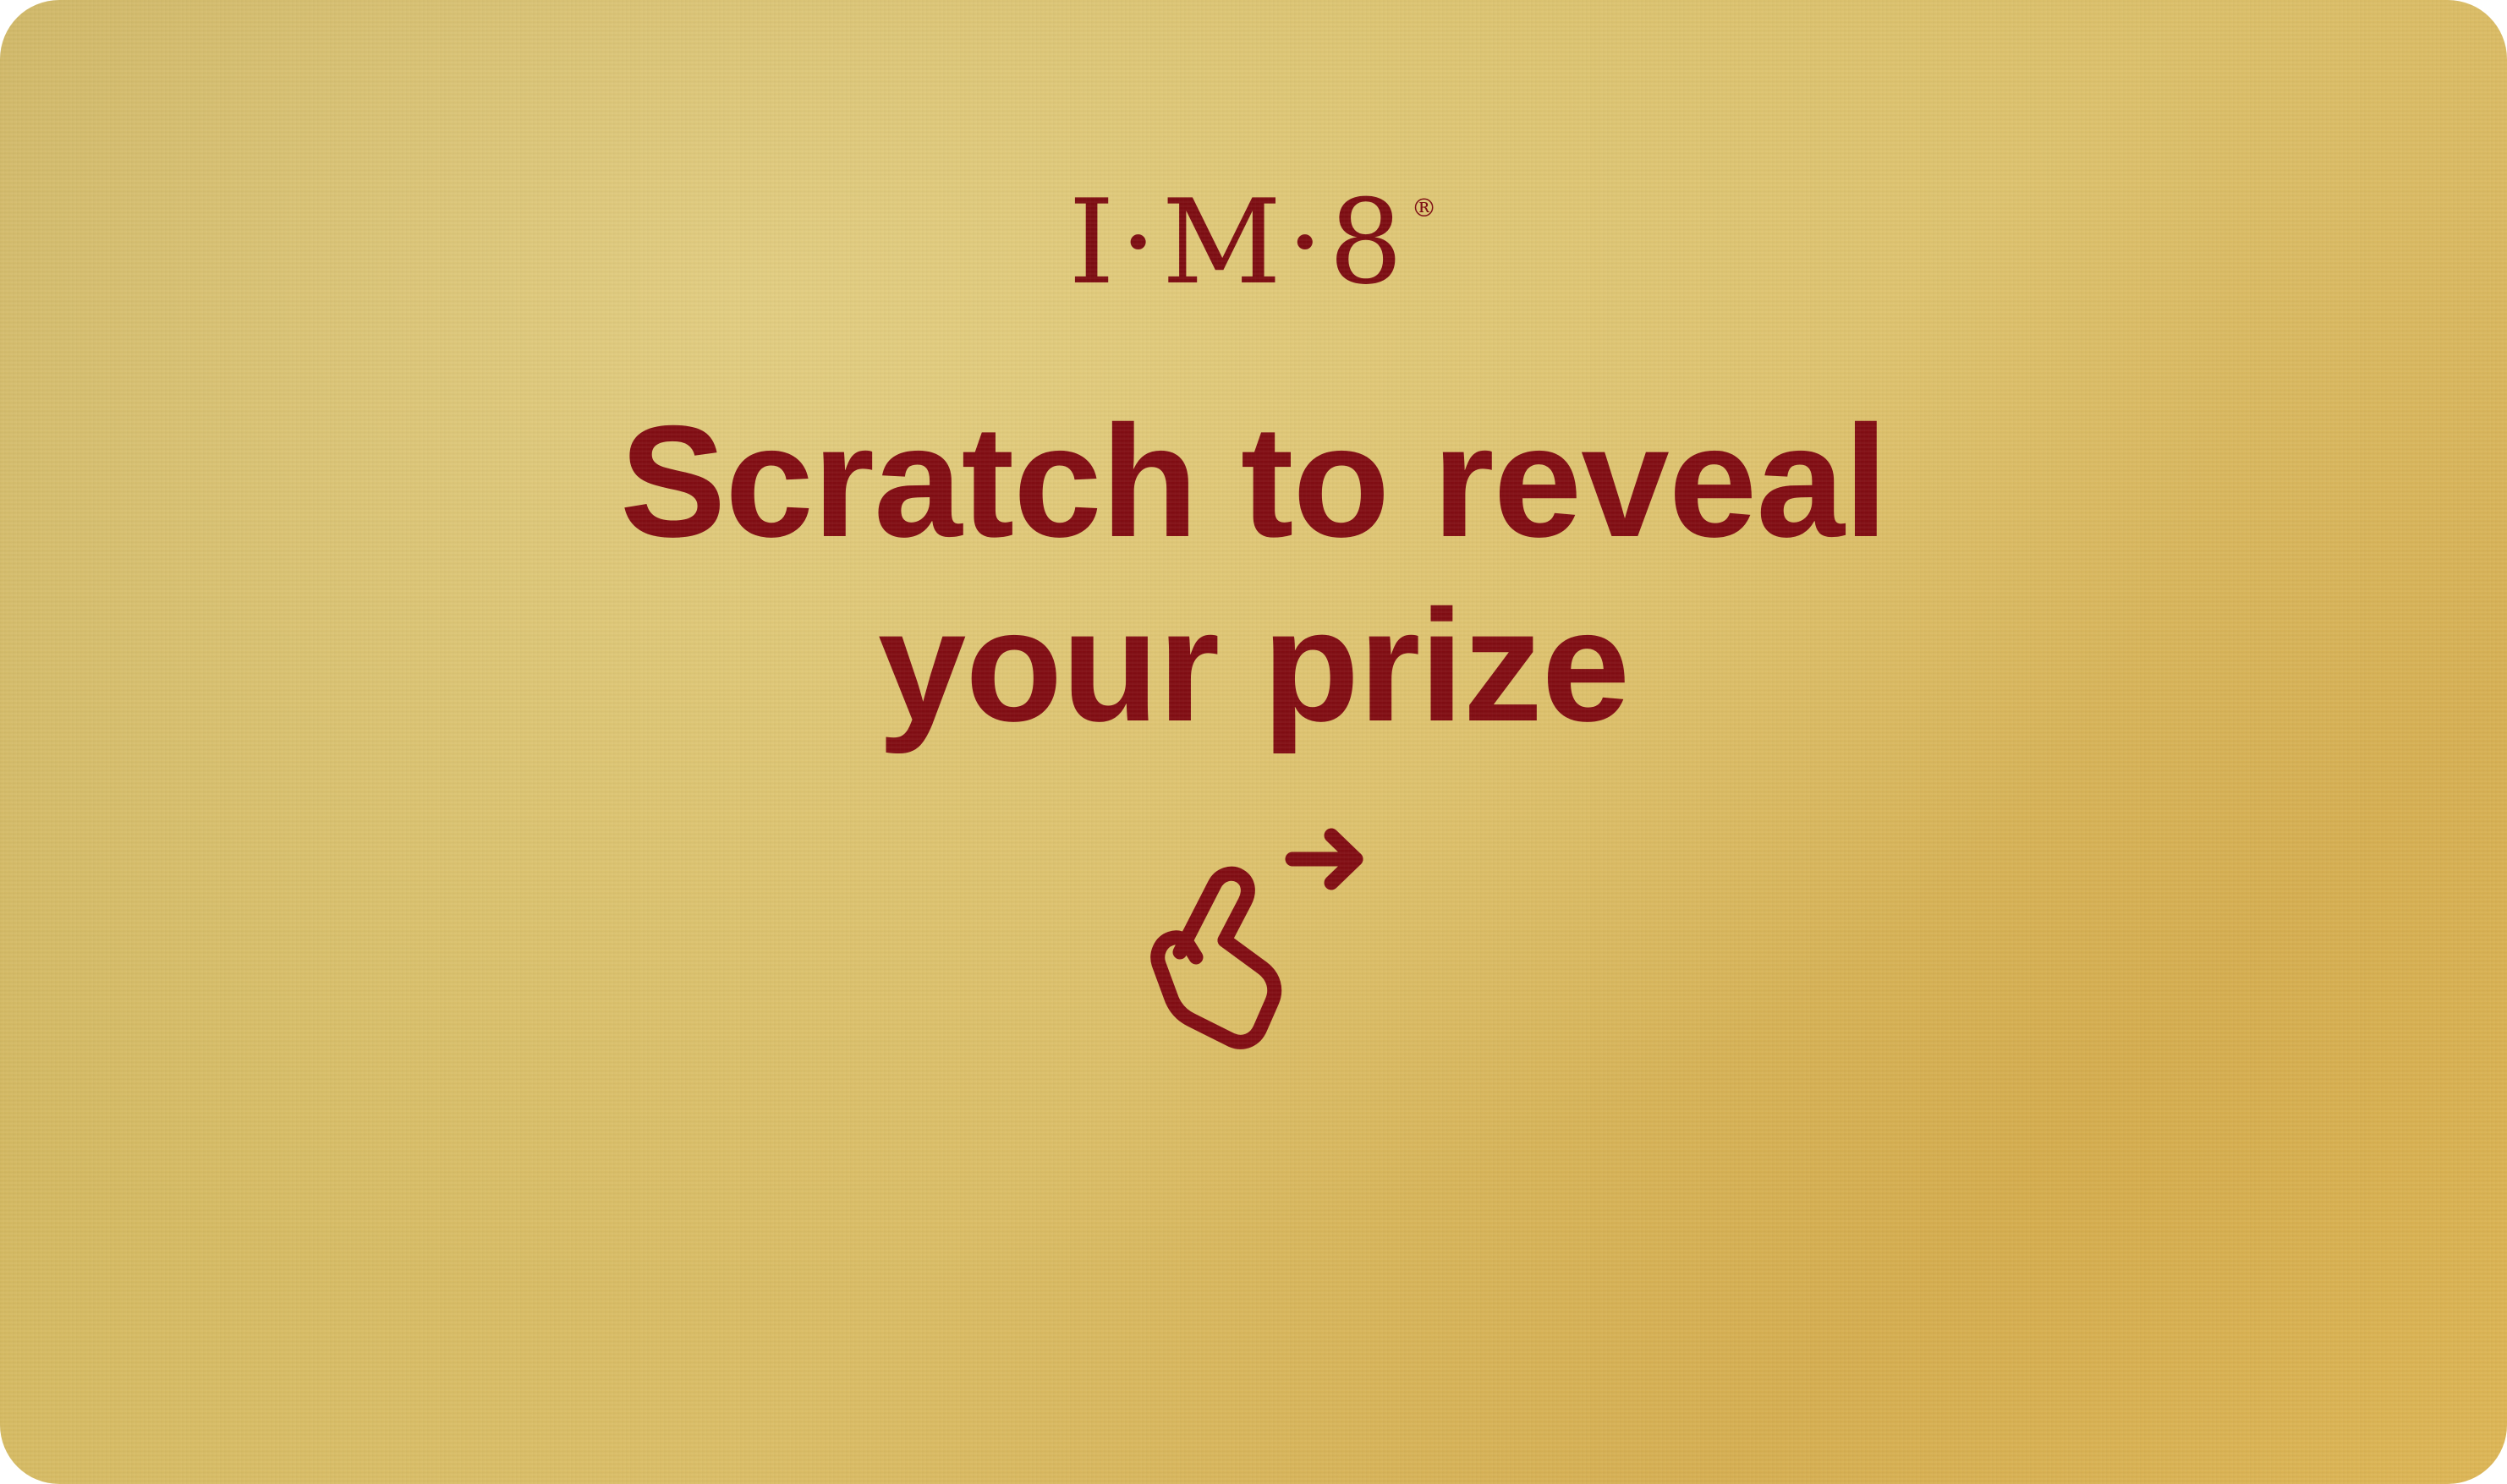 Image resolution: width=2507 pixels, height=1484 pixels. I want to click on brand-logo: I·M·8 ®, so click(1253, 242).